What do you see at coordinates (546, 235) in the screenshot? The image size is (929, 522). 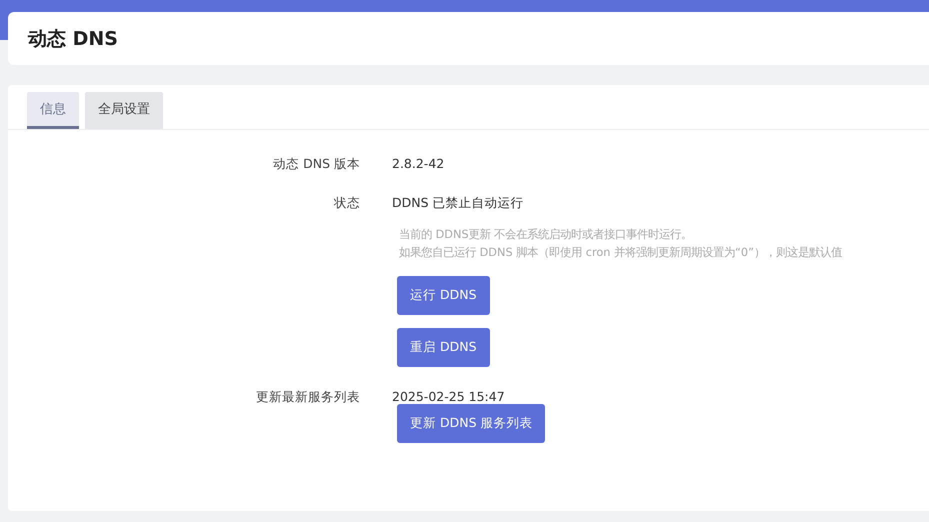 I see `description-text: 当前的 DDNS更新 不会在系统启动时或者接口事件时运行。` at bounding box center [546, 235].